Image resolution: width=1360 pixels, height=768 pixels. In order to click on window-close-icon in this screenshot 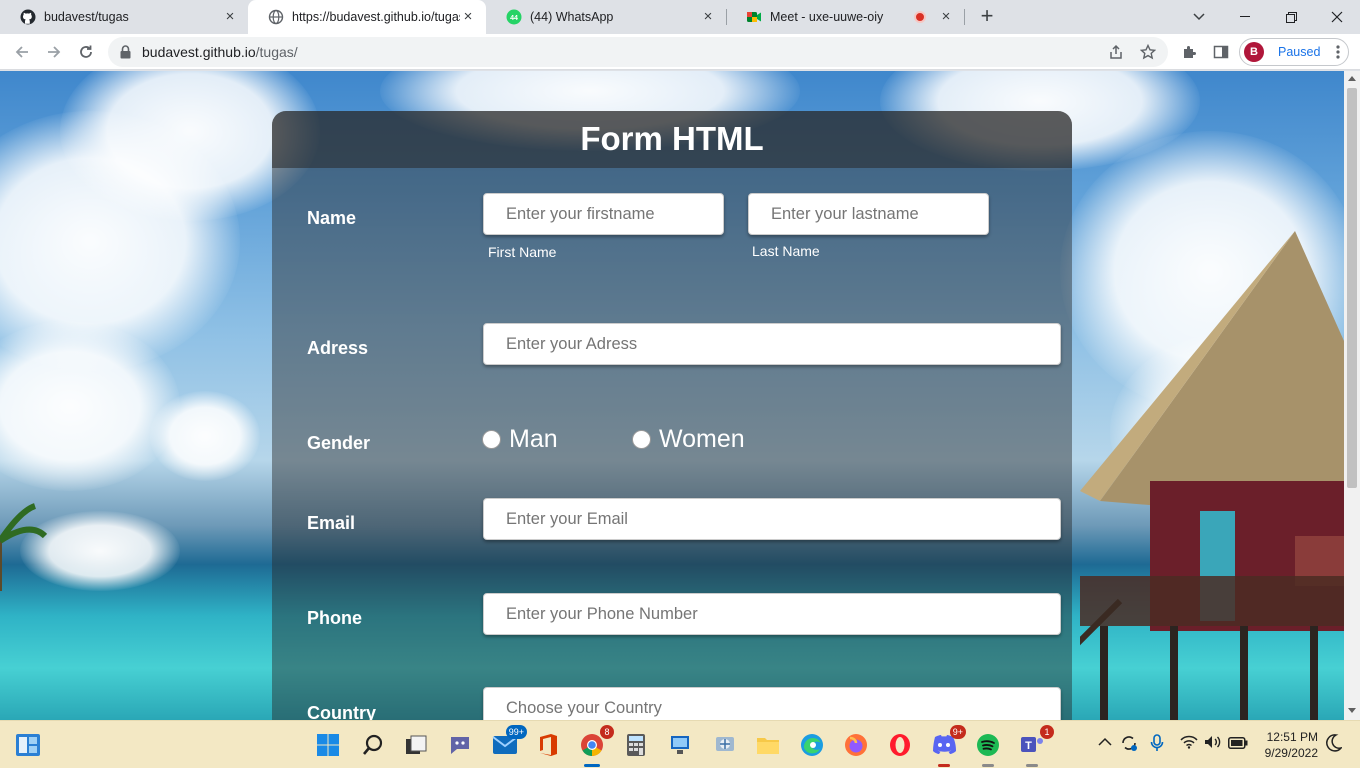, I will do `click(1337, 17)`.